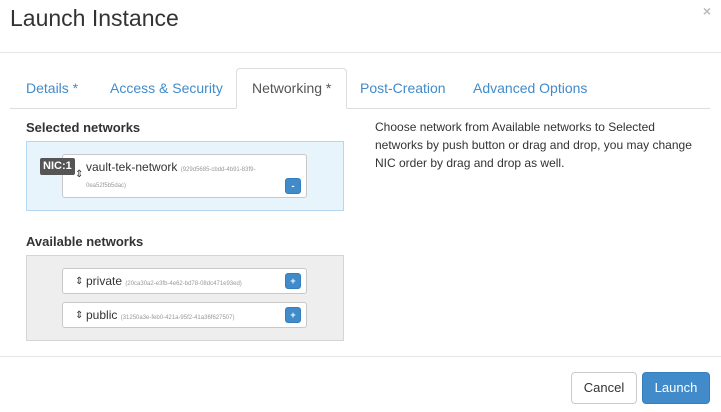 Image resolution: width=721 pixels, height=412 pixels. I want to click on selected-network-id: (929d5685-cbdd-4b91-83f9-, so click(218, 170).